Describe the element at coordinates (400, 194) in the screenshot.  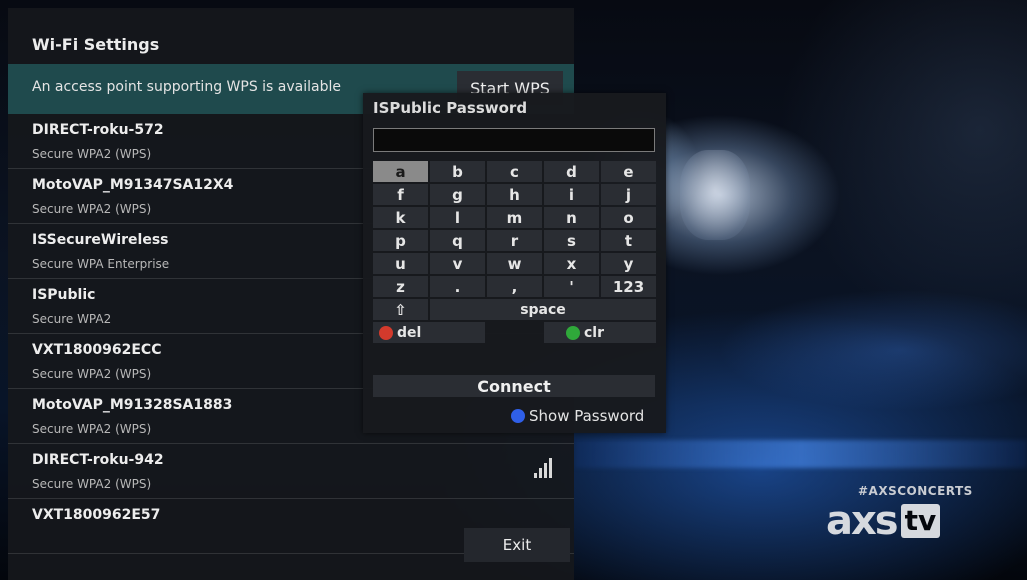
I see `key-f: f` at that location.